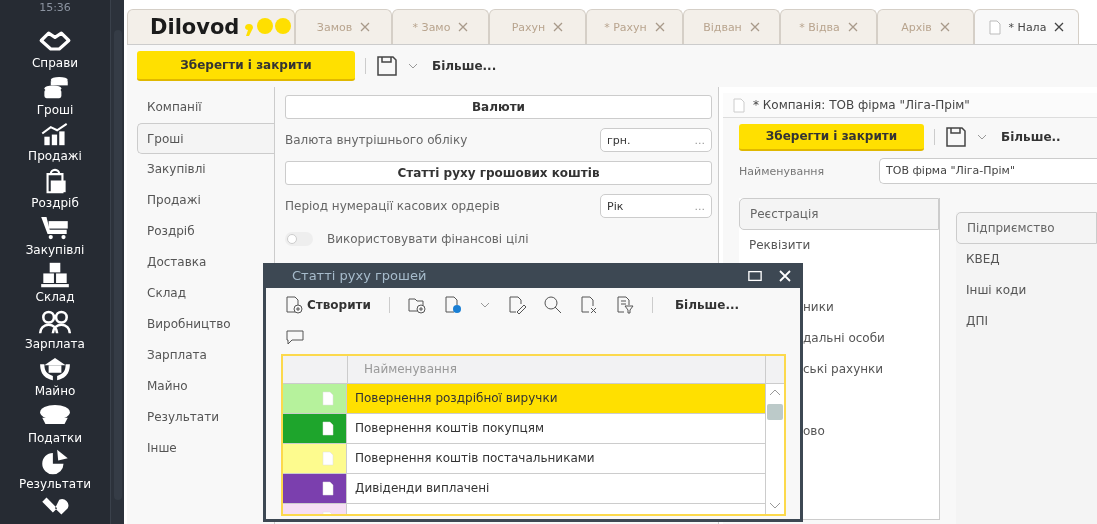 This screenshot has width=1097, height=524. I want to click on nav-label: Продажі, so click(55, 156).